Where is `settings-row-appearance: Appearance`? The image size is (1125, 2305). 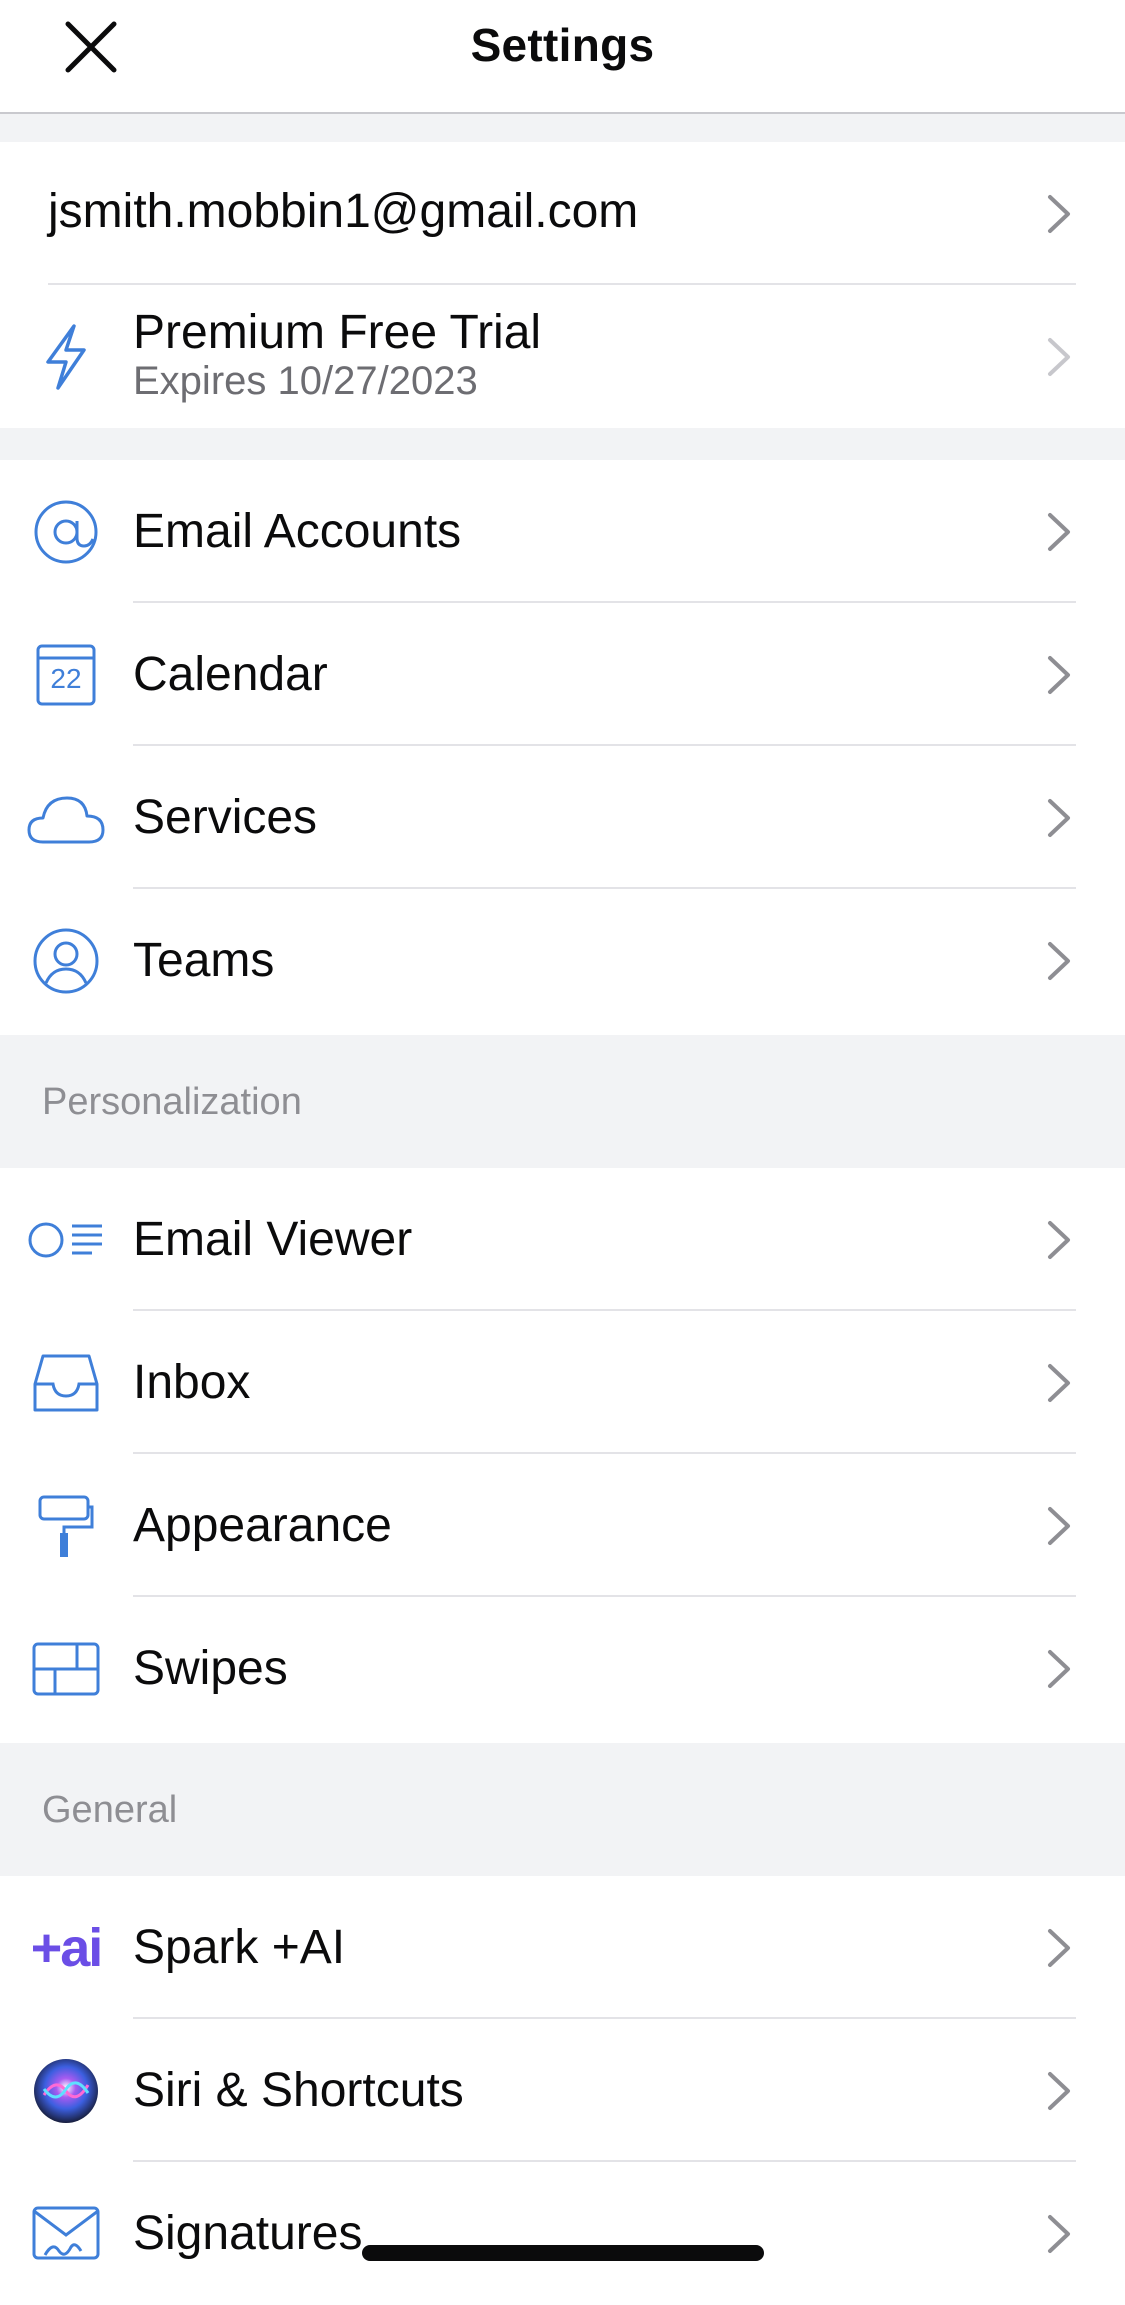
settings-row-appearance: Appearance is located at coordinates (562, 1525).